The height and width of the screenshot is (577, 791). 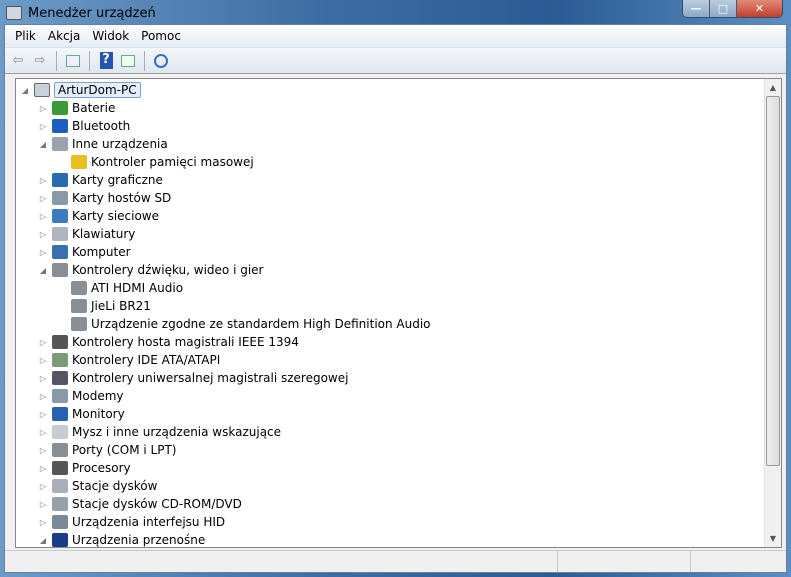 I want to click on tree-item: ATI HDMI Audio, so click(x=120, y=288).